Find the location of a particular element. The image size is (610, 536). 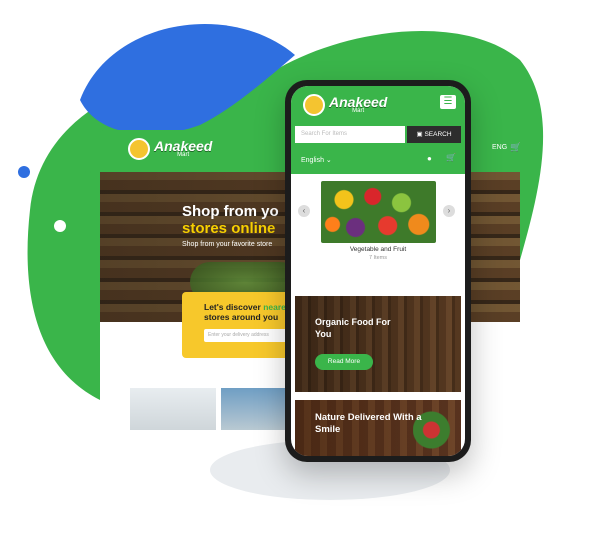

phone-search-input: Search For Items is located at coordinates (350, 134).